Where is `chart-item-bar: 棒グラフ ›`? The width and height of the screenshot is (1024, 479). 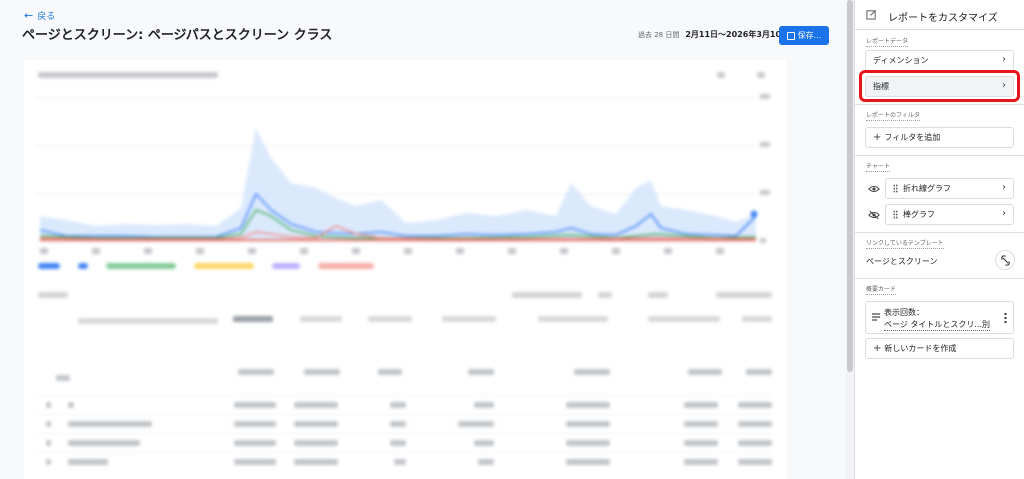
chart-item-bar: 棒グラフ › is located at coordinates (949, 214).